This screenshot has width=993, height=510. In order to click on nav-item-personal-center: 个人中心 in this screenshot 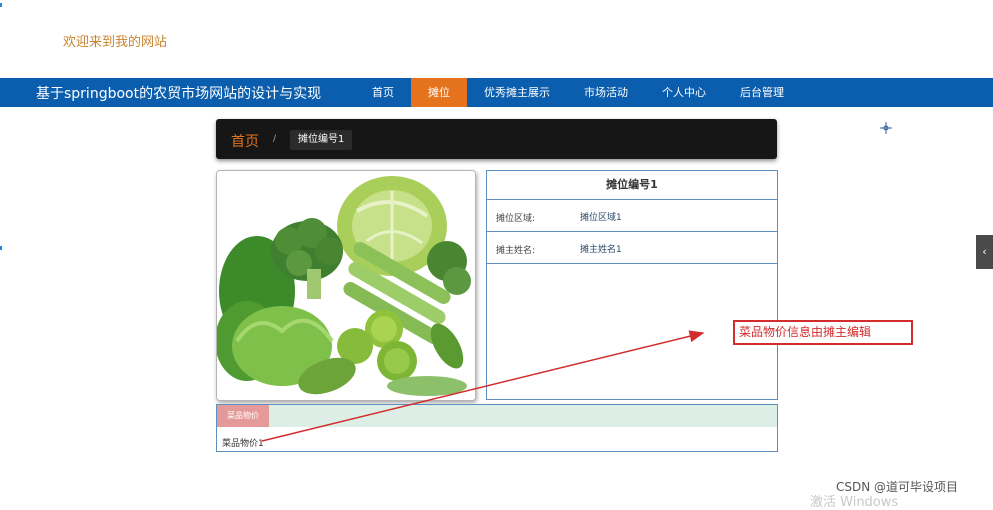, I will do `click(684, 92)`.